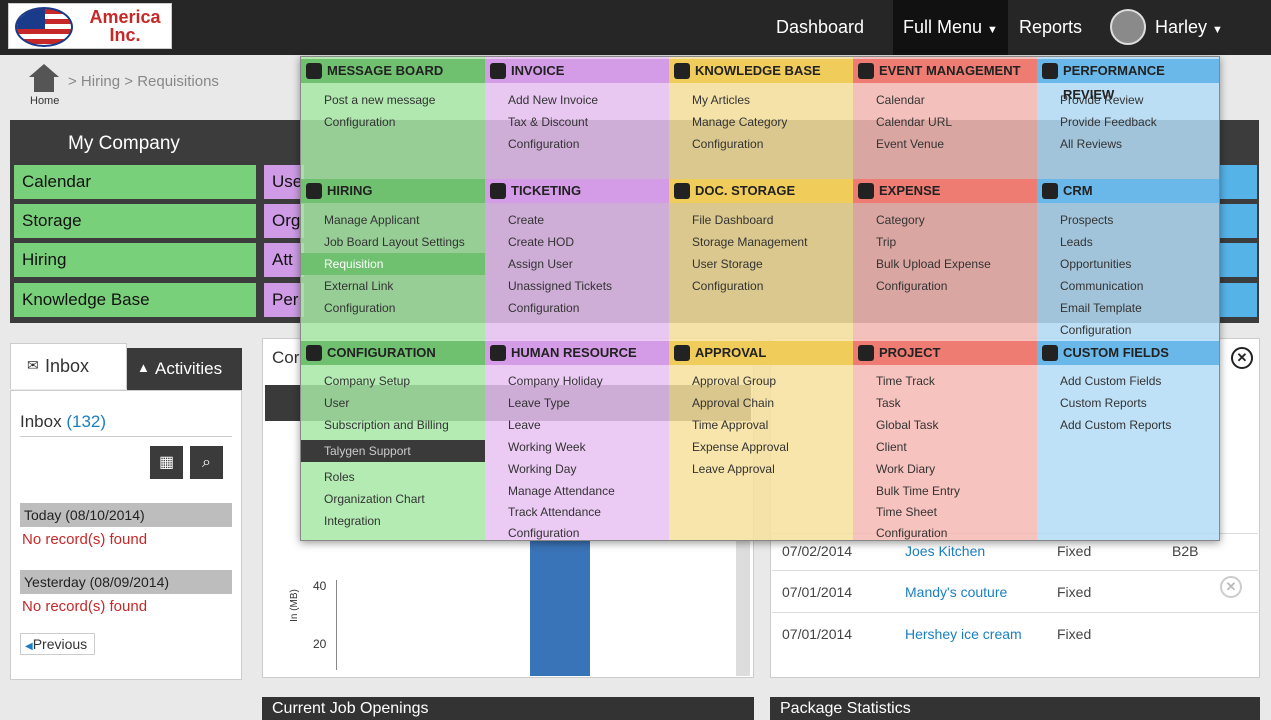 The height and width of the screenshot is (720, 1271). I want to click on tab-inbox: ✉ Inbox, so click(68, 366).